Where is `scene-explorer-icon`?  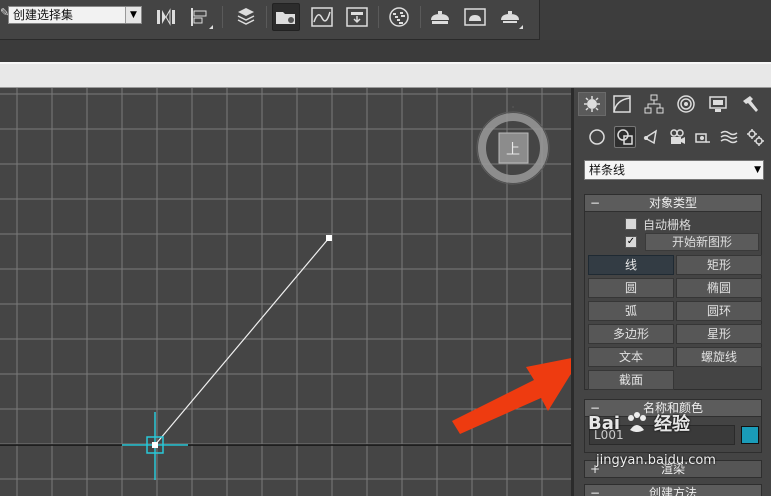 scene-explorer-icon is located at coordinates (285, 18).